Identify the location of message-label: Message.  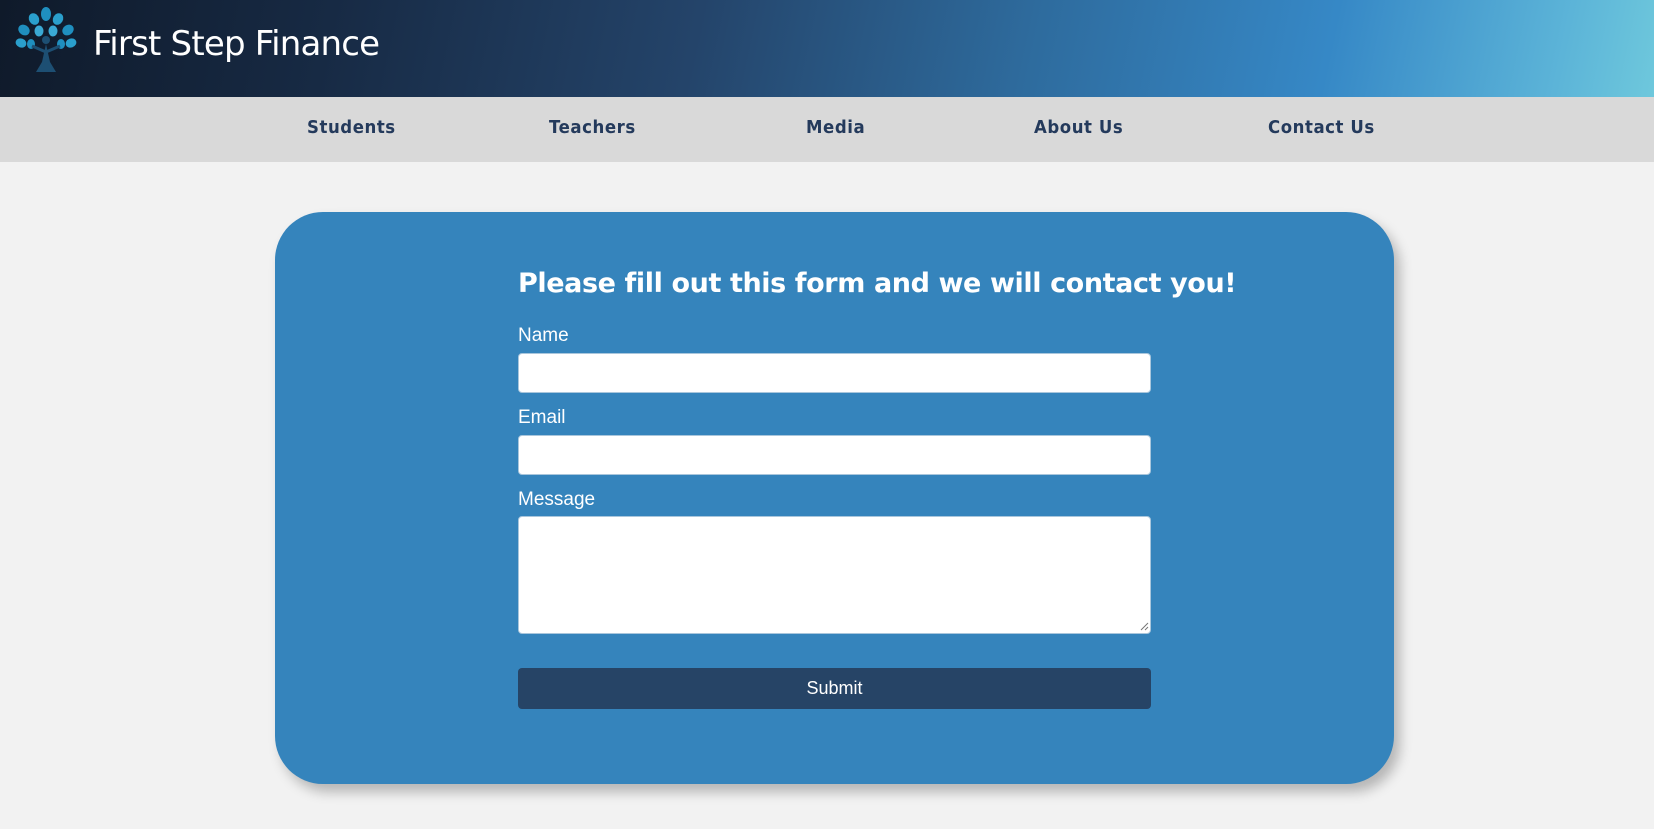
(557, 499).